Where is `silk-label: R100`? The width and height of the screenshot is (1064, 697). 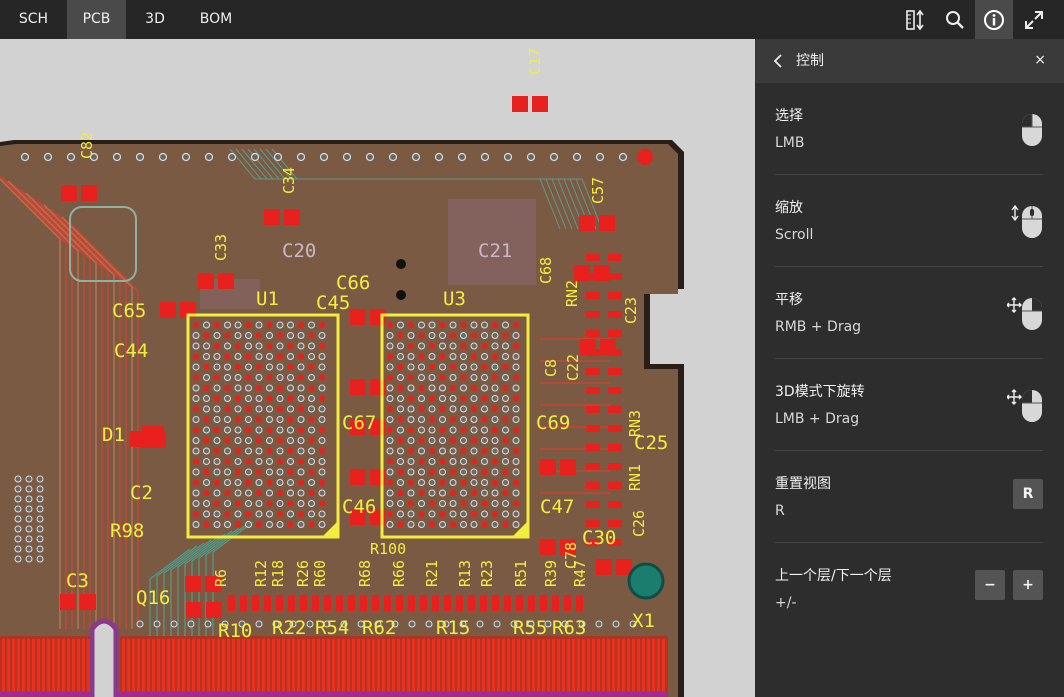
silk-label: R100 is located at coordinates (388, 549).